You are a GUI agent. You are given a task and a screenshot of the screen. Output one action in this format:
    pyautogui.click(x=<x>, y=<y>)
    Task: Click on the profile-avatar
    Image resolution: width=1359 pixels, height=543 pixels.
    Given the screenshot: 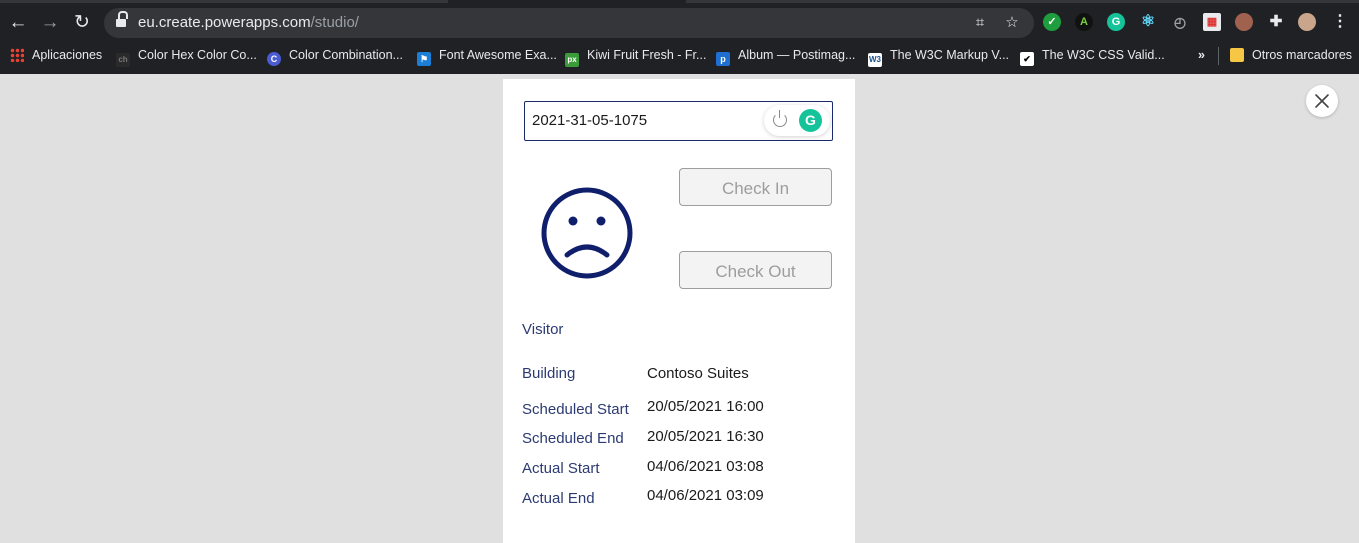 What is the action you would take?
    pyautogui.click(x=1307, y=22)
    